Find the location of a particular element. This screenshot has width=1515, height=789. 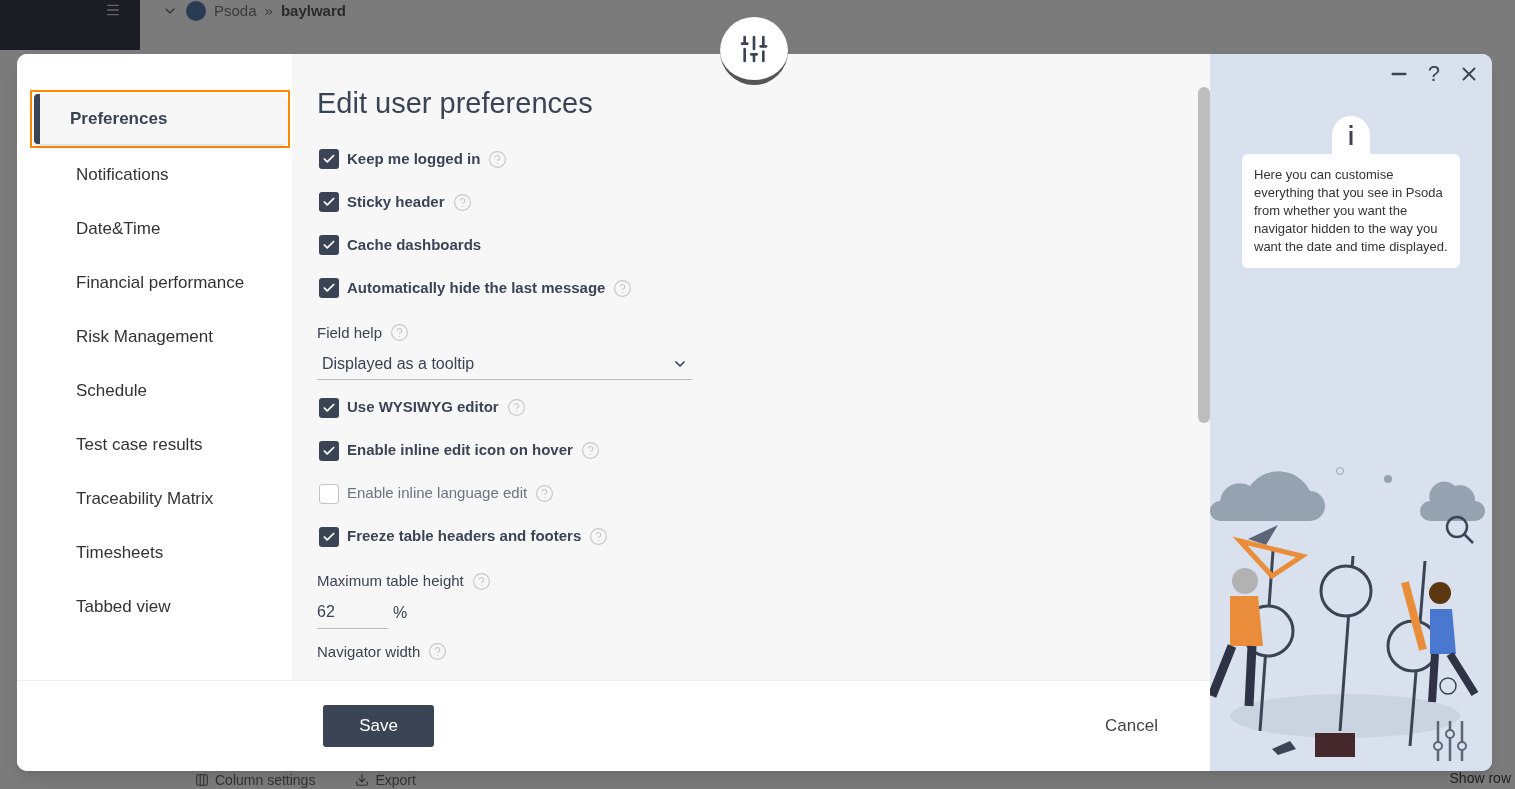

info-icon is located at coordinates (1351, 135).